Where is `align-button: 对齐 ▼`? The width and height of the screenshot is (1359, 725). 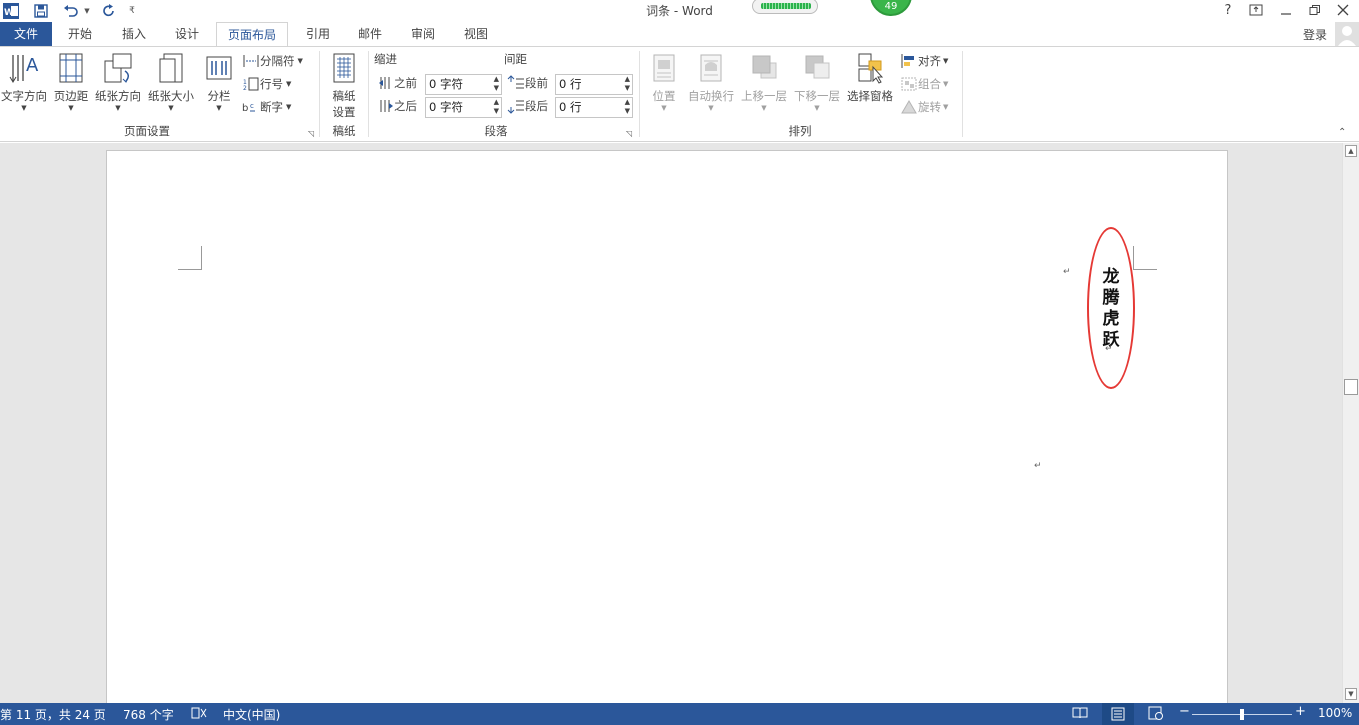
align-button: 对齐 ▼ is located at coordinates (924, 61).